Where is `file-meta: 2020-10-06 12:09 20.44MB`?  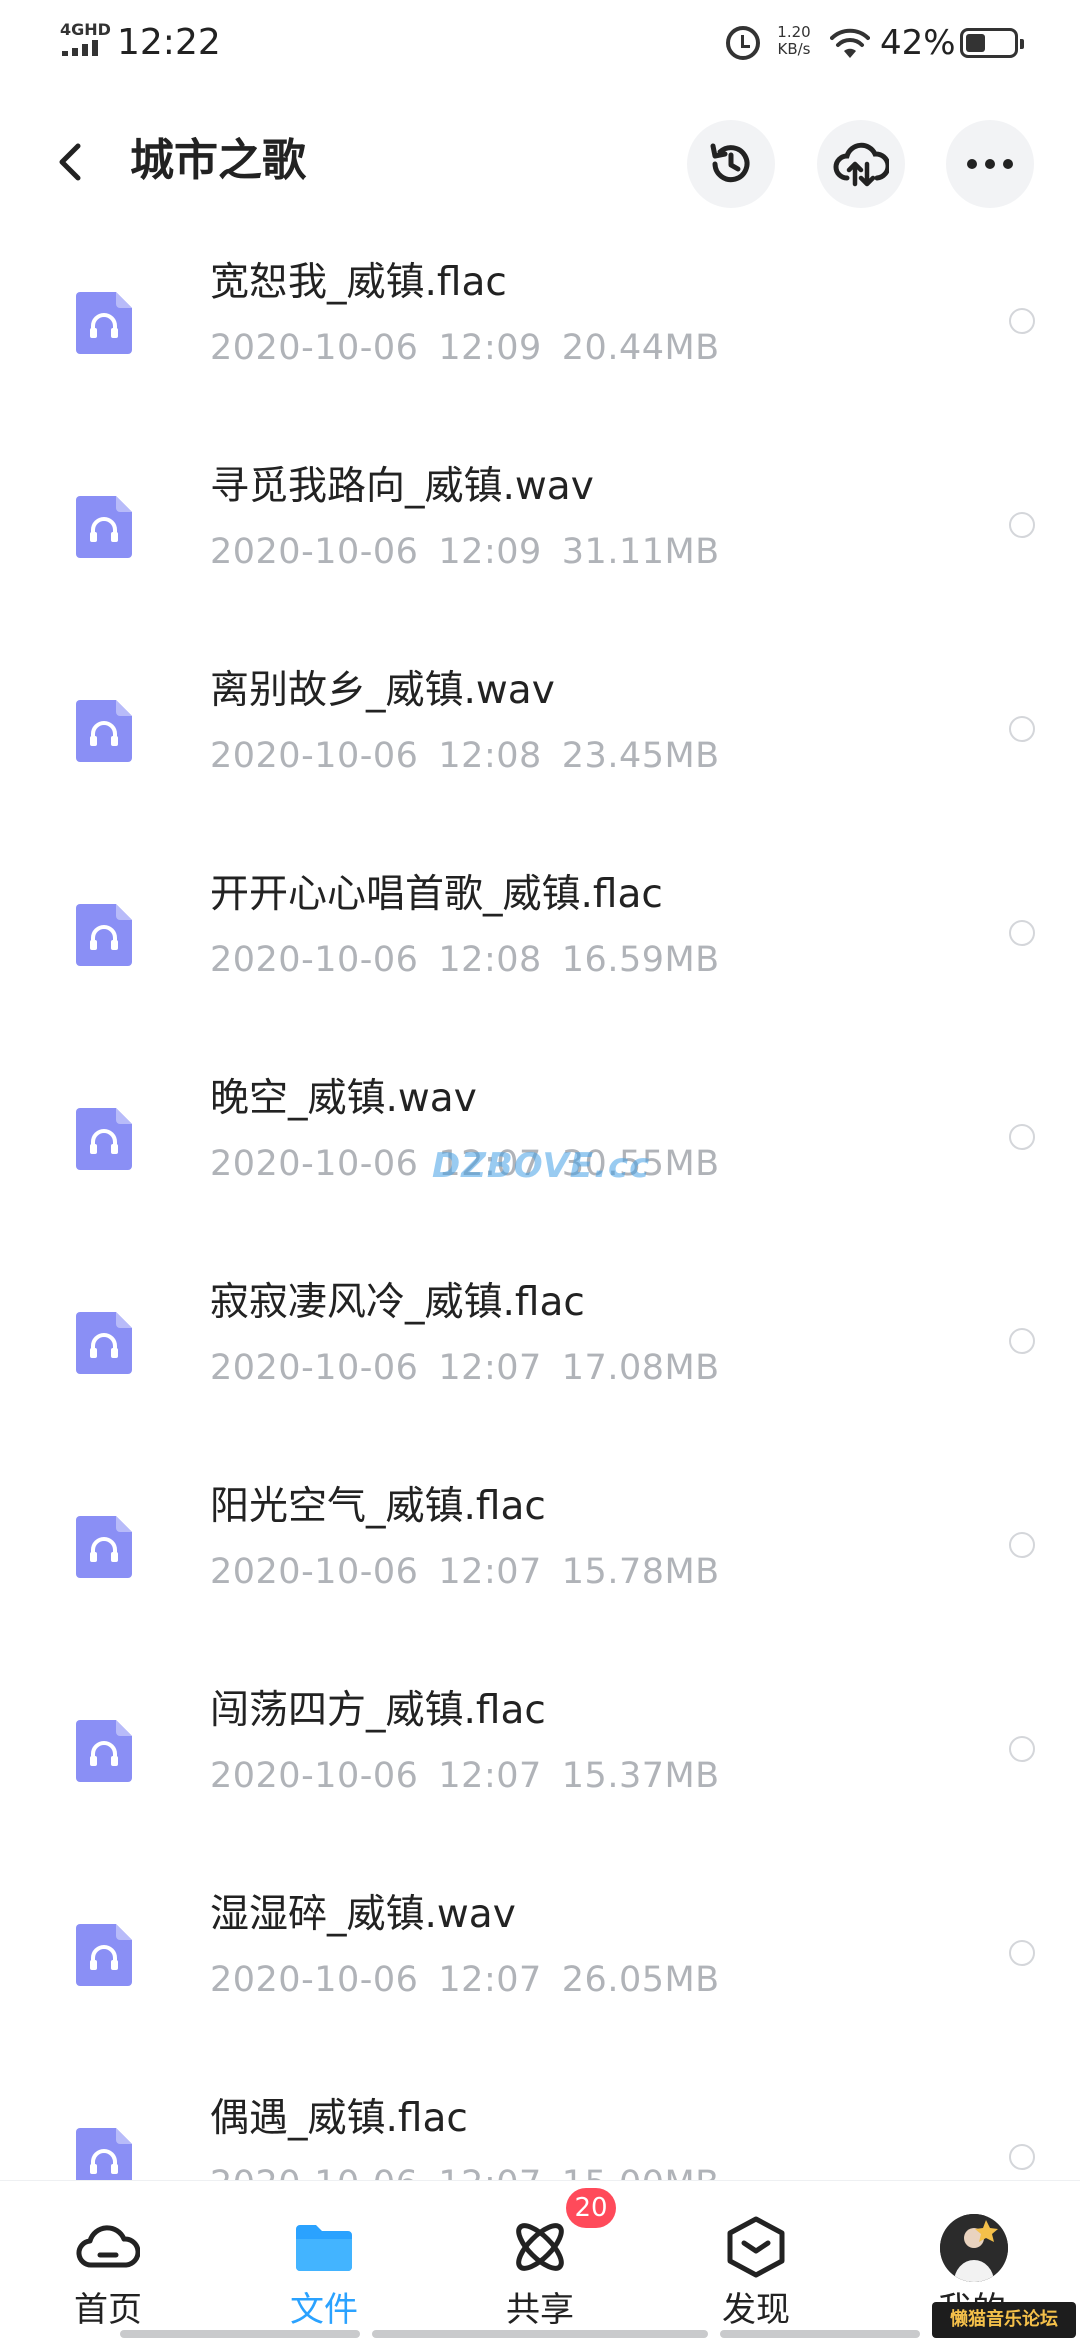
file-meta: 2020-10-06 12:09 20.44MB is located at coordinates (475, 348).